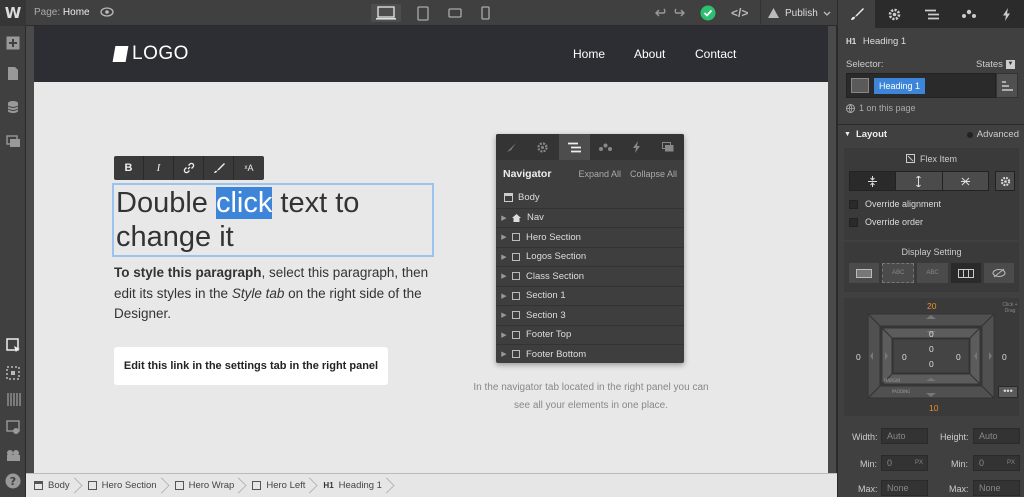  Describe the element at coordinates (904, 436) in the screenshot. I see `width-input: Auto` at that location.